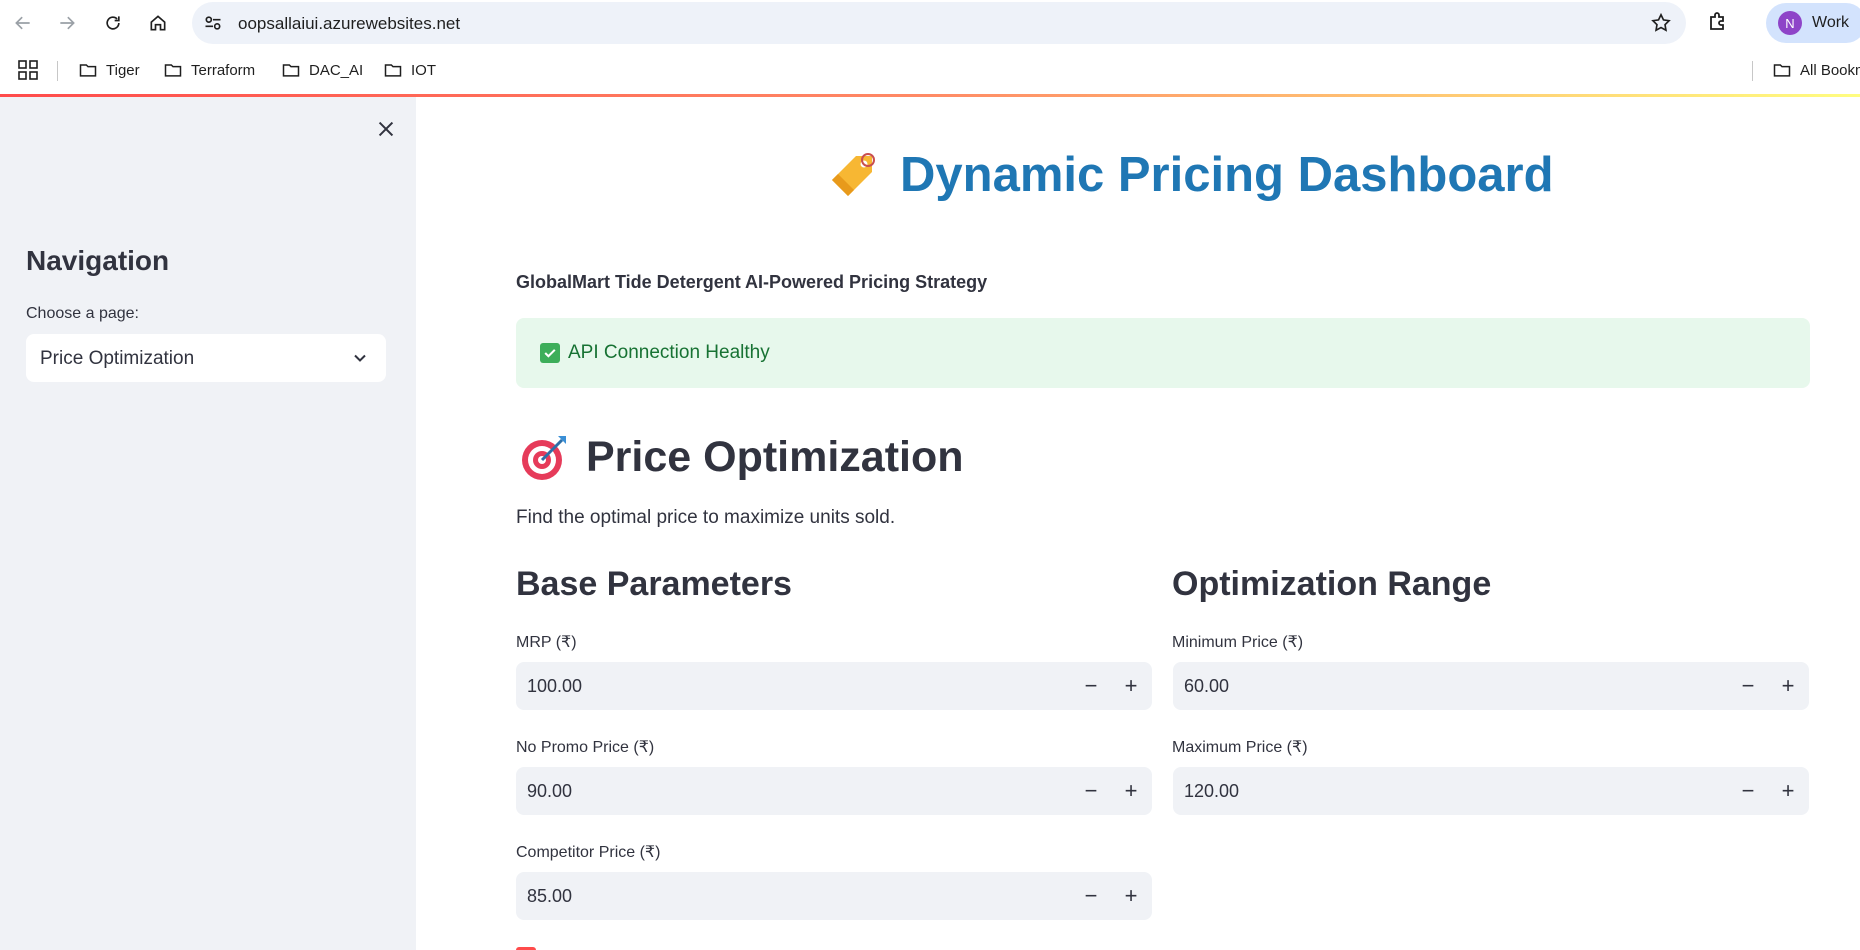 This screenshot has height=950, width=1860. Describe the element at coordinates (1163, 353) in the screenshot. I see `status-alert: API Connection Healthy` at that location.